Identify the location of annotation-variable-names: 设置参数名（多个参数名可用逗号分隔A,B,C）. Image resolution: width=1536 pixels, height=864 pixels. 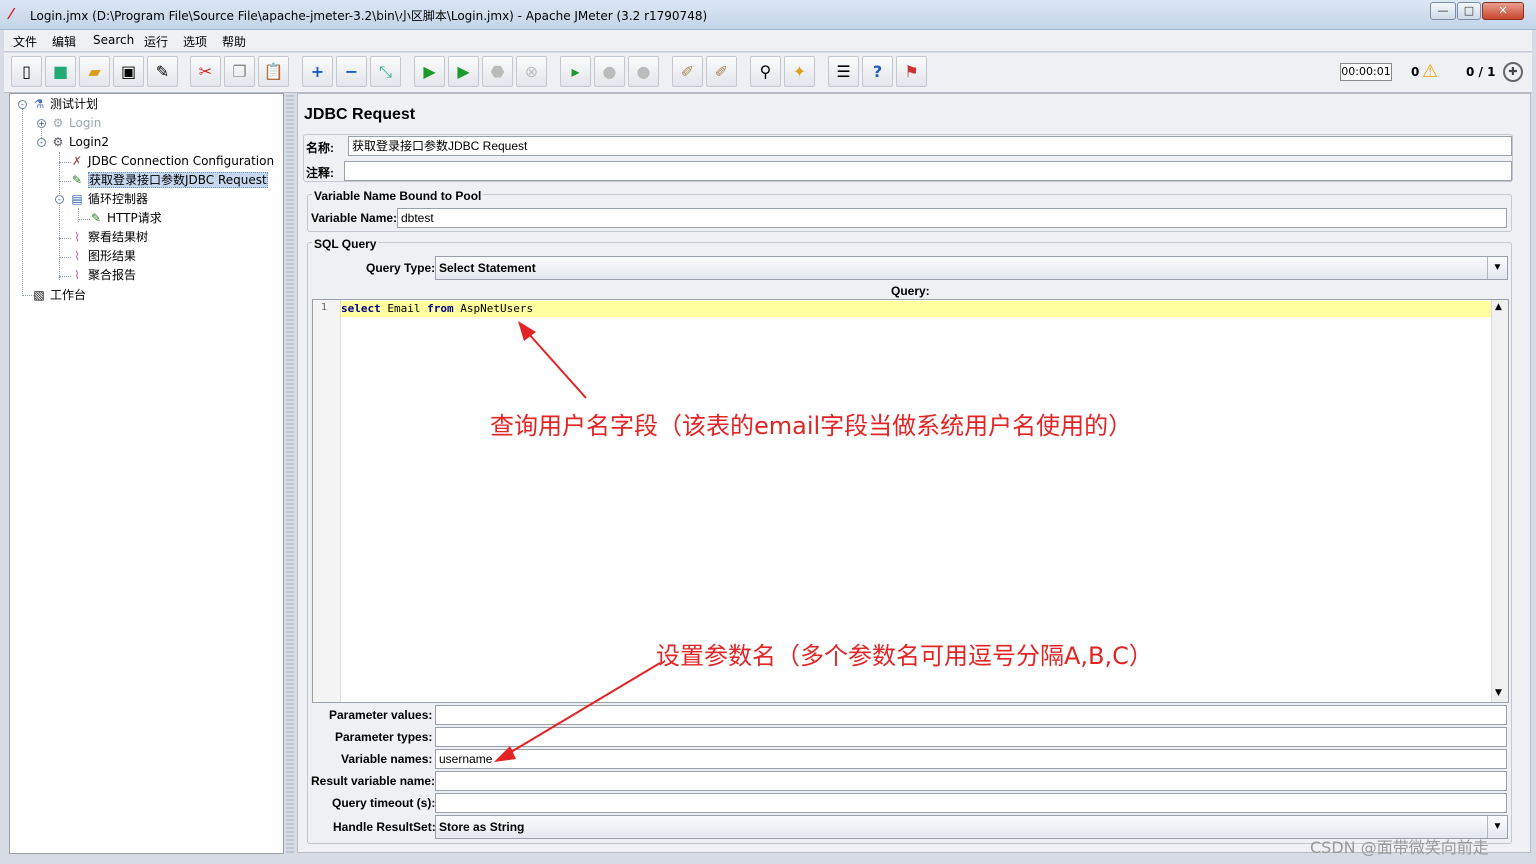
(904, 656).